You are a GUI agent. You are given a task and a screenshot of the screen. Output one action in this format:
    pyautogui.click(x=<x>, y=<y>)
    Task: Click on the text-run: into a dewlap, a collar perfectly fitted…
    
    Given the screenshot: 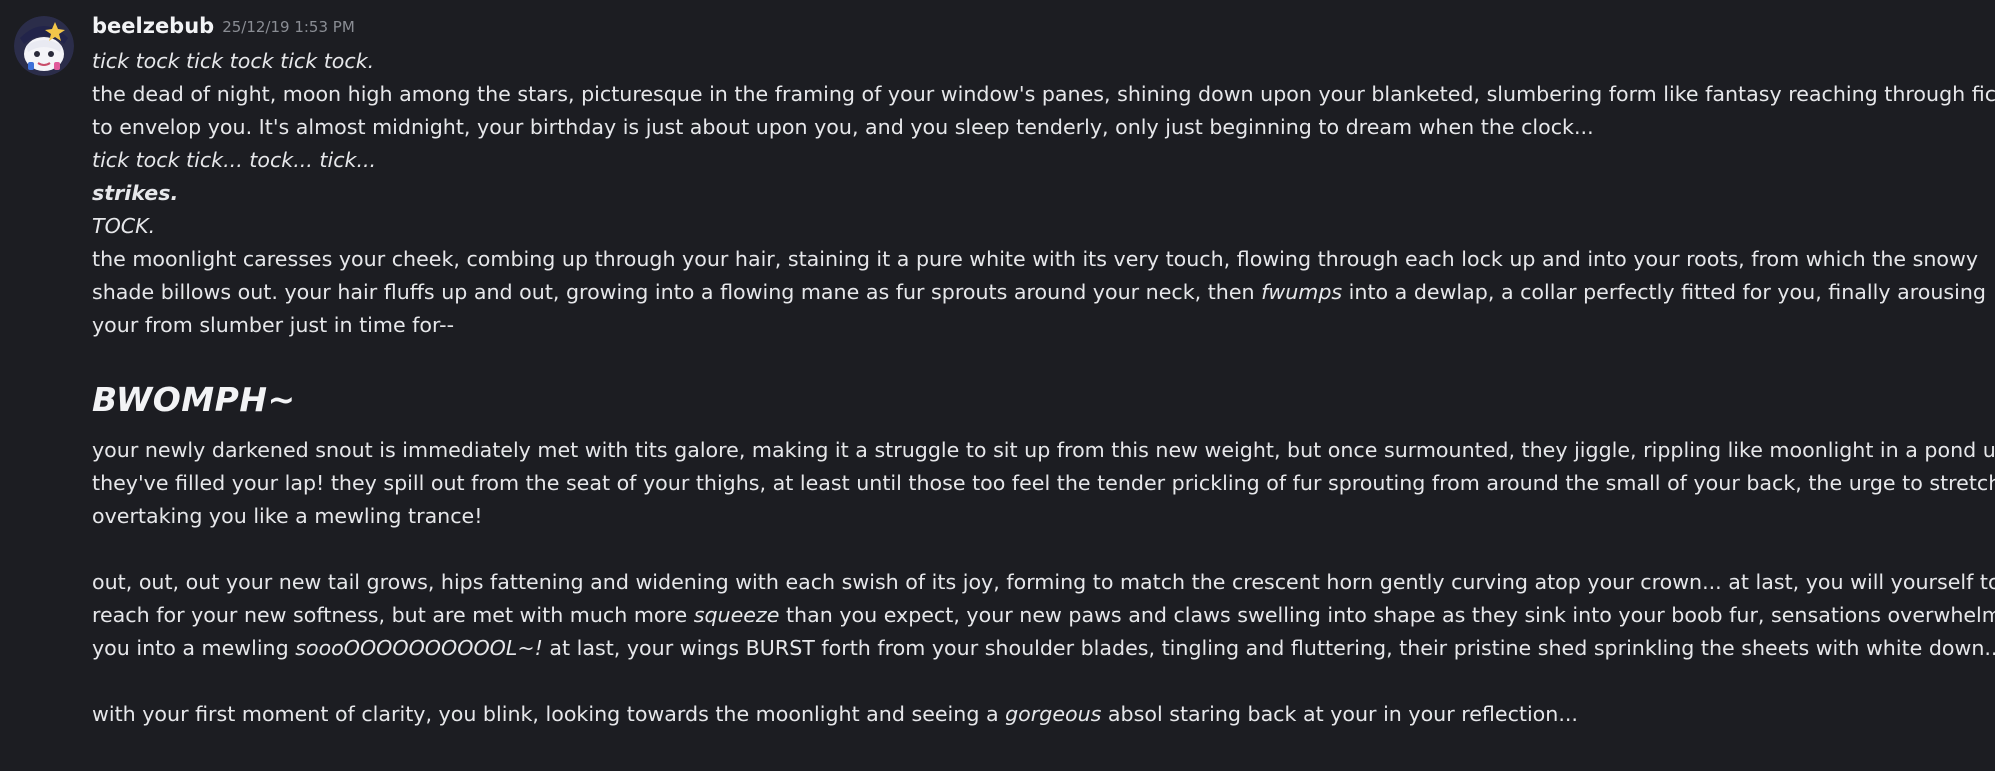 What is the action you would take?
    pyautogui.click(x=1664, y=292)
    